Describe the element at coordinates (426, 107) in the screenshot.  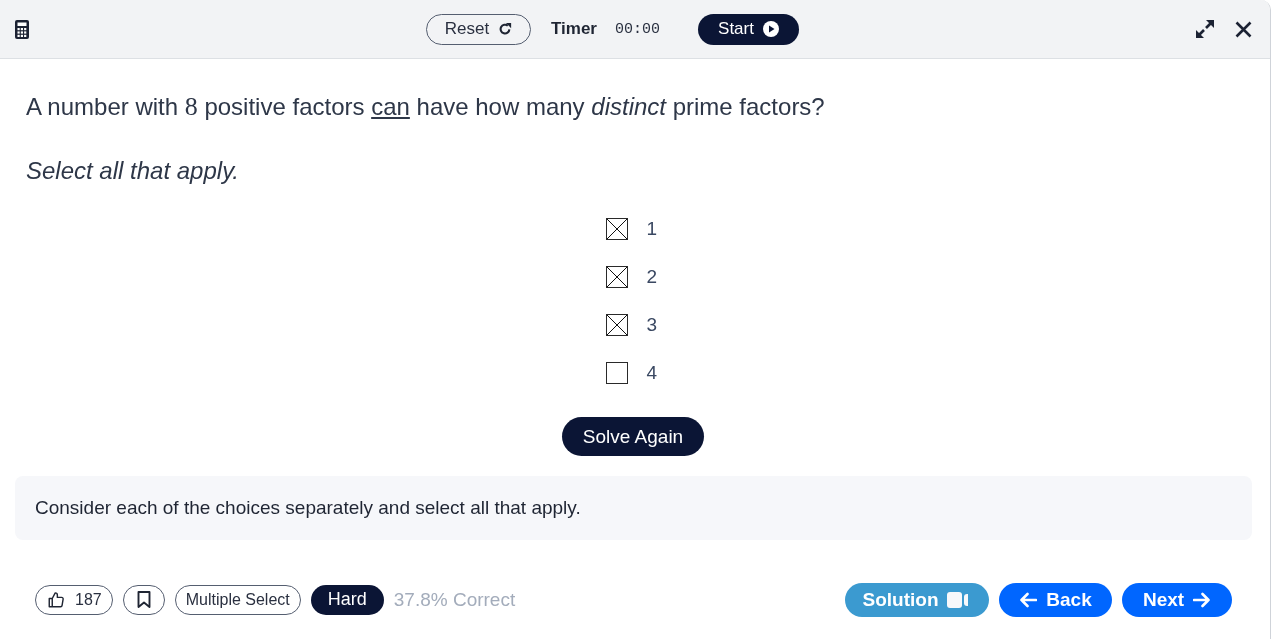
I see `question-text: A number with 8 positive factors can have how many distinct prime factors?` at that location.